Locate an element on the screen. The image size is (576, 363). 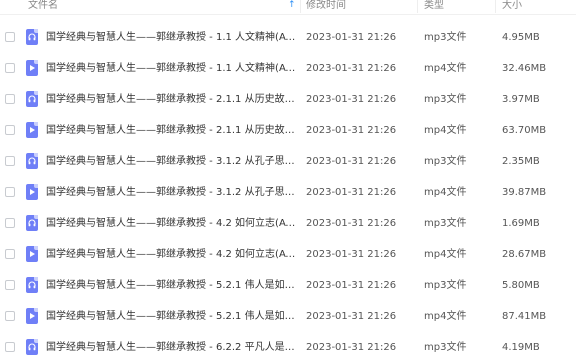
file-size: 39.87MB is located at coordinates (524, 192).